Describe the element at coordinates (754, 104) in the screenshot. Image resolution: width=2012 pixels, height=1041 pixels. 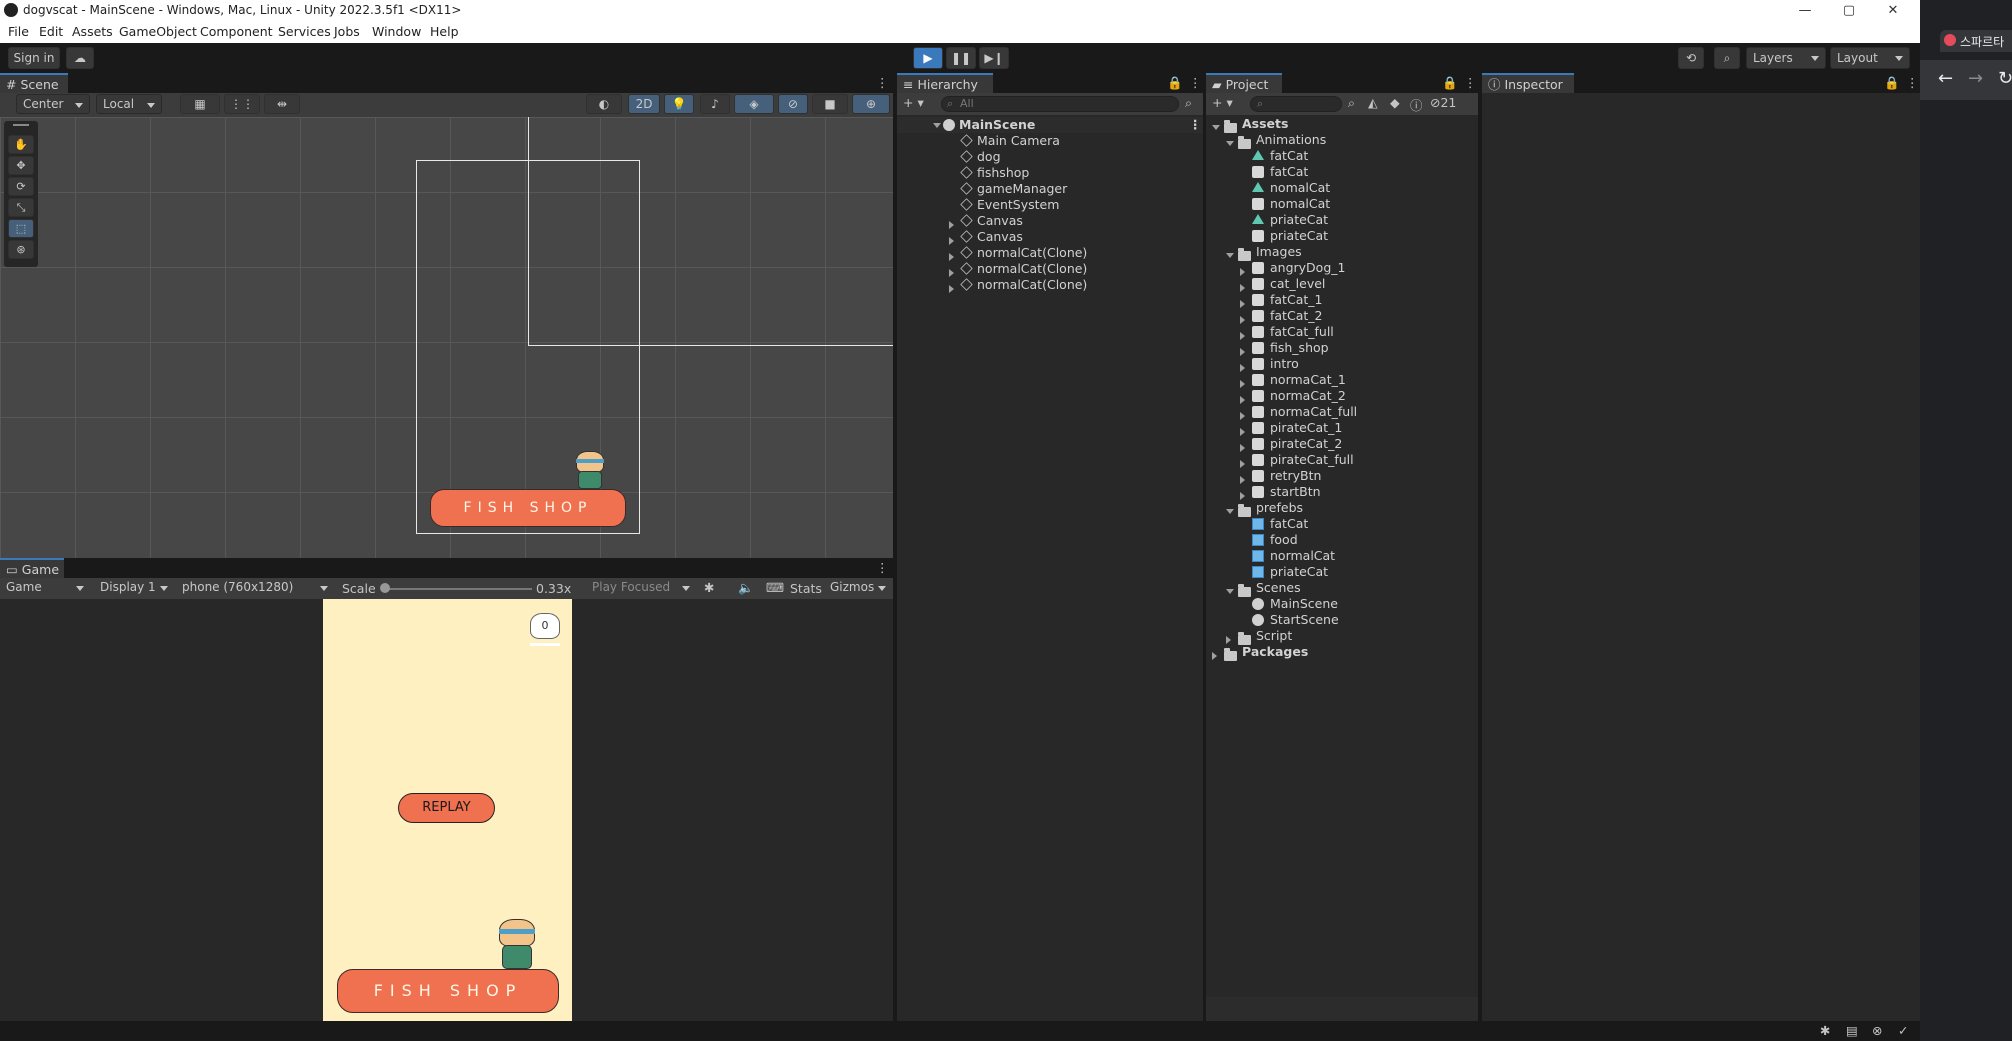
I see `effects-toggle: ◈` at that location.